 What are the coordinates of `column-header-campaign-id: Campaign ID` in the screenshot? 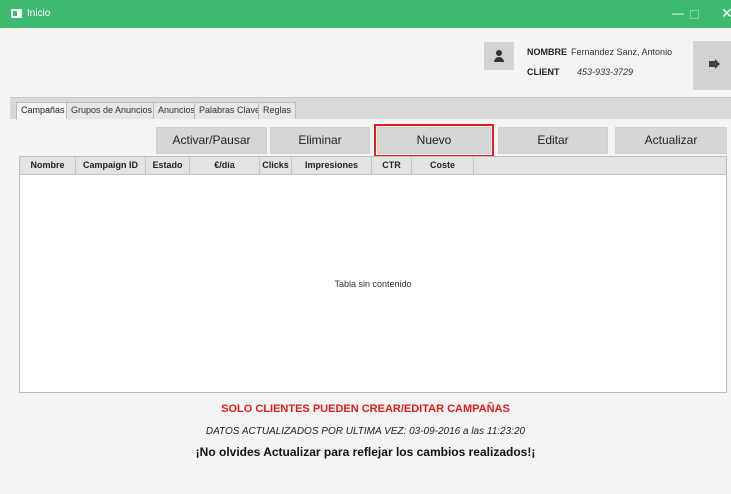 It's located at (111, 165).